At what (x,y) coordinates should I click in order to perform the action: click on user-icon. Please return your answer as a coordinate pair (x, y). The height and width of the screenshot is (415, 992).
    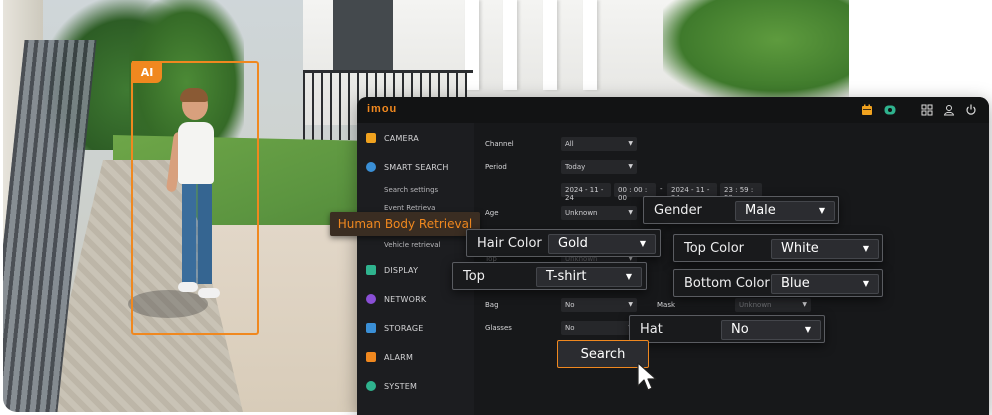
    Looking at the image, I should click on (949, 110).